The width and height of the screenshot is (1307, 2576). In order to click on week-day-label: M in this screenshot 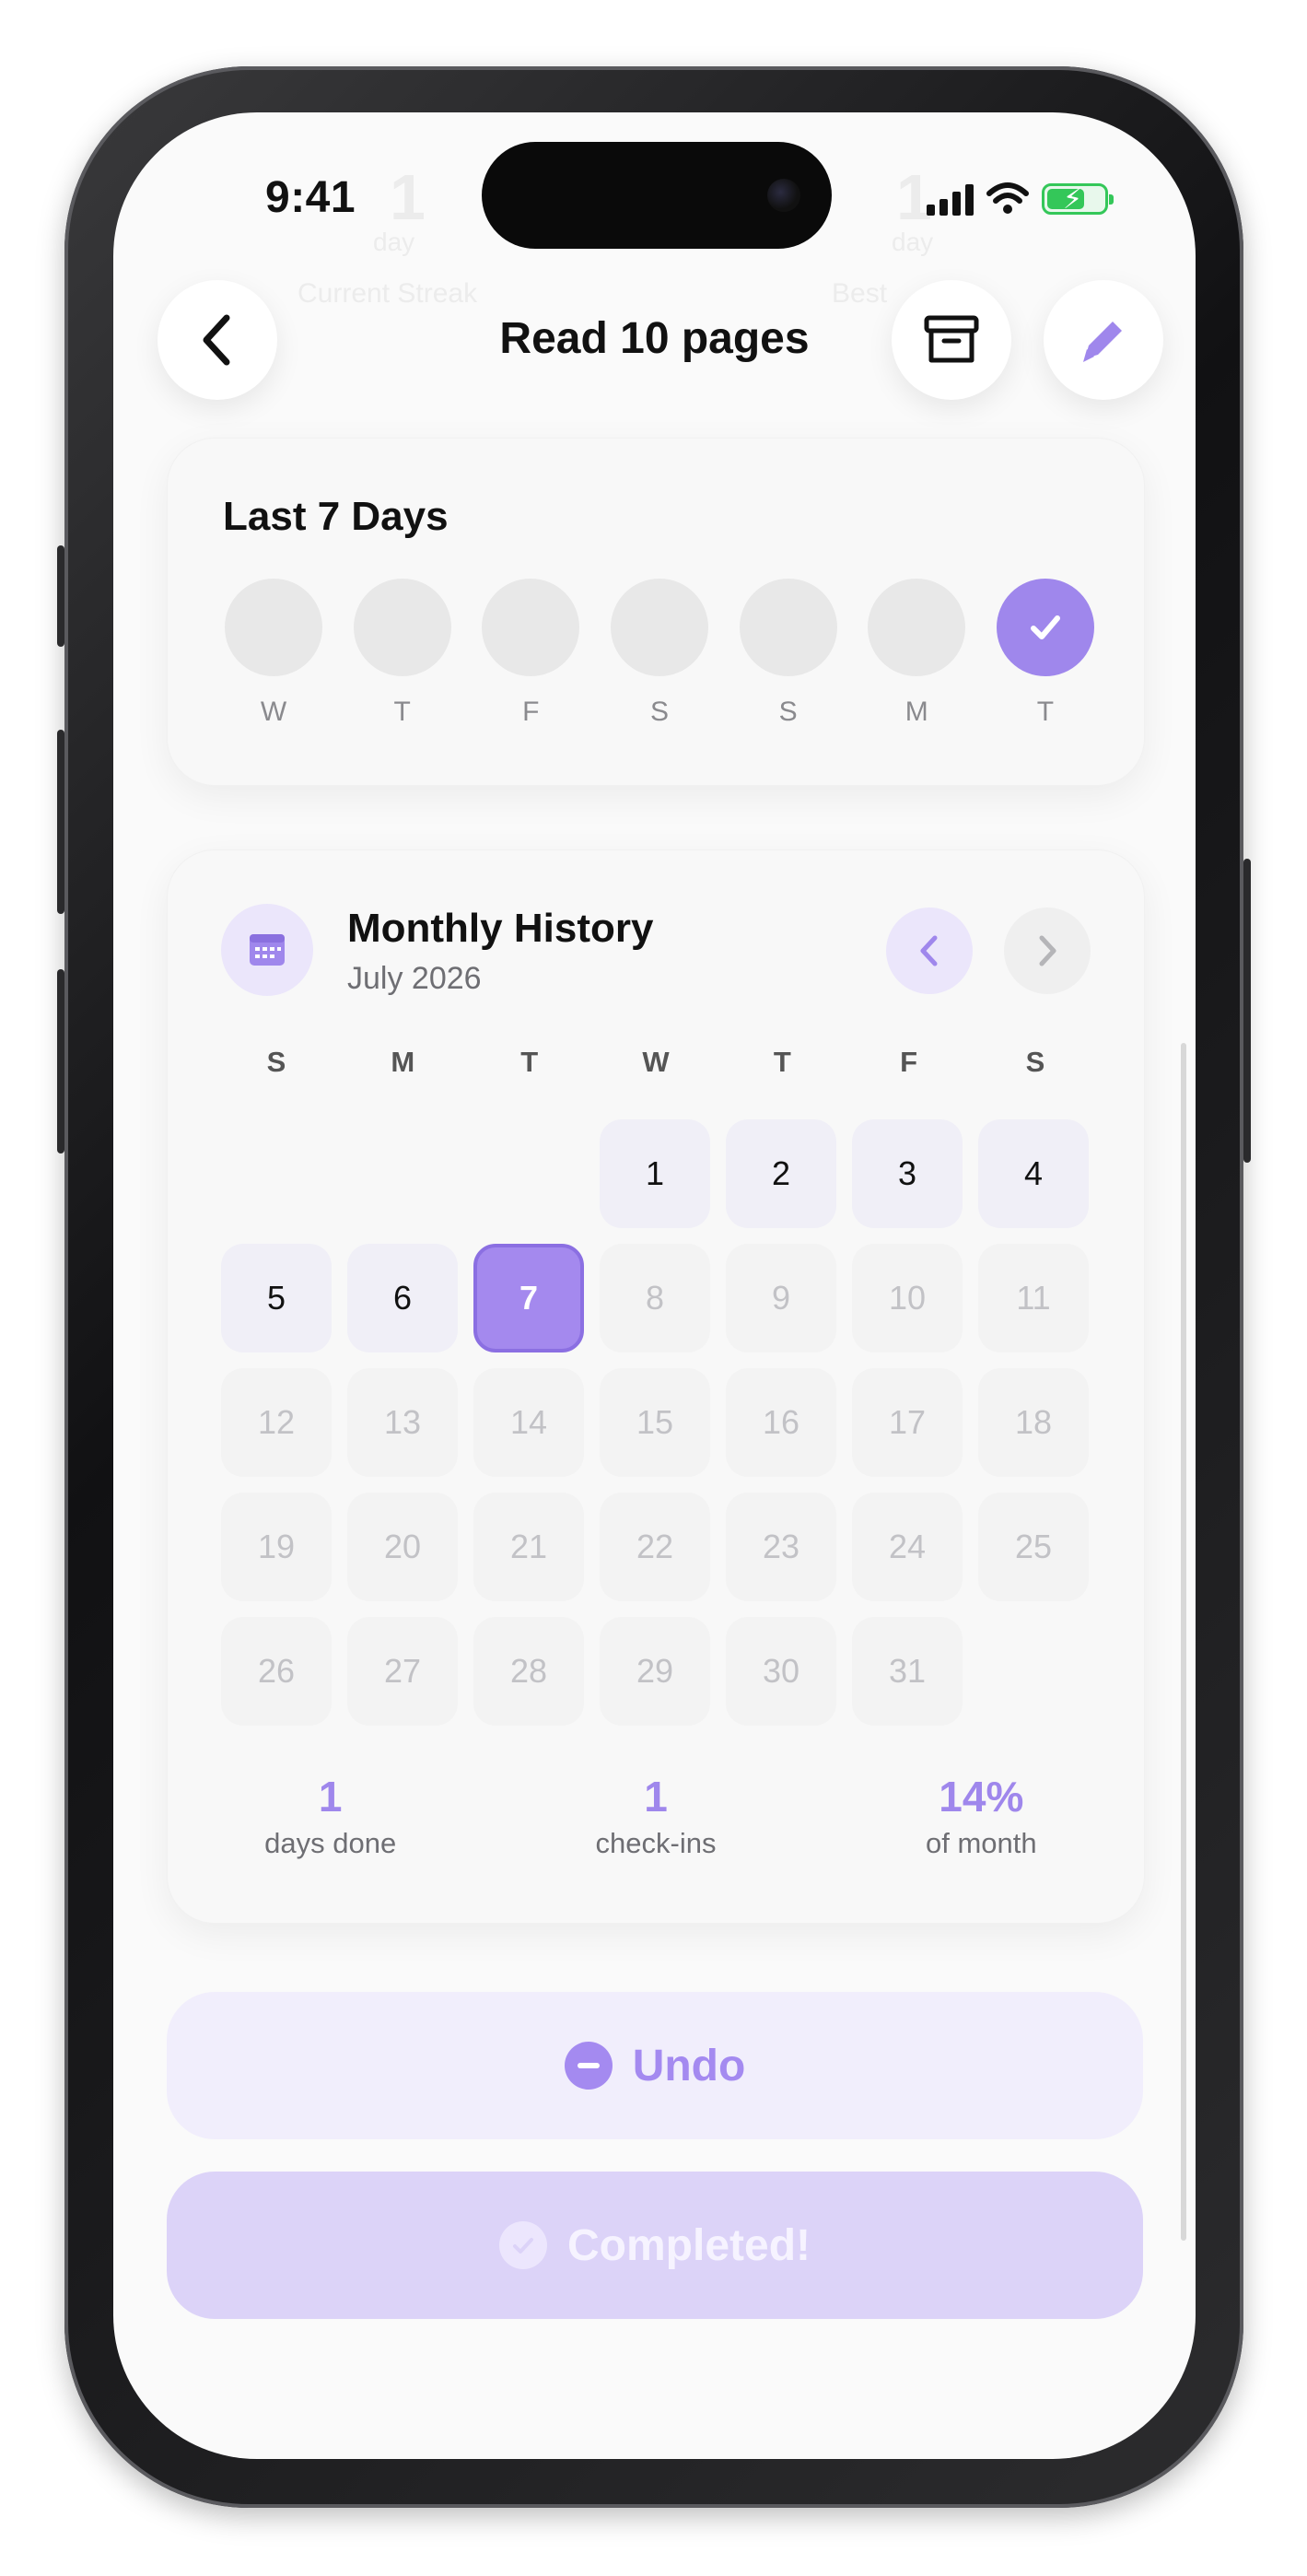, I will do `click(916, 712)`.